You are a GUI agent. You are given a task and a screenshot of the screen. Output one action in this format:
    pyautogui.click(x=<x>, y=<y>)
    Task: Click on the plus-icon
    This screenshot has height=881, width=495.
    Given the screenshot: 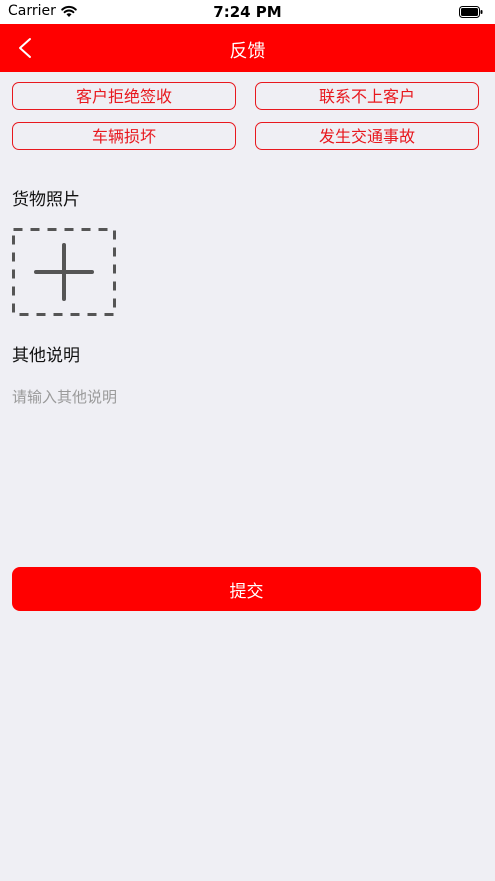 What is the action you would take?
    pyautogui.click(x=64, y=272)
    